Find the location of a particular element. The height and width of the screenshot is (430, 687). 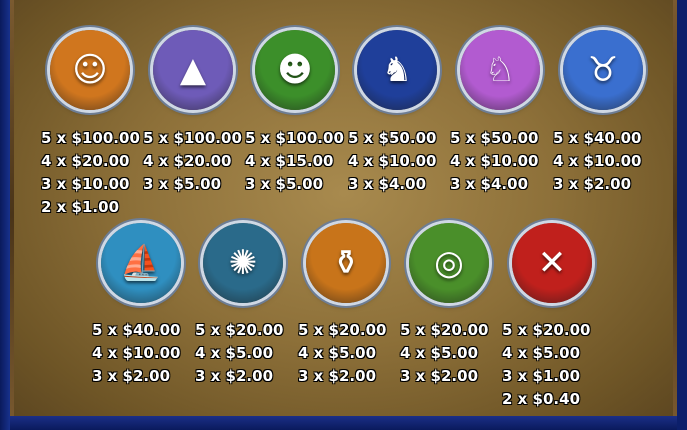

dreamcatcher-pays: 5 x $20.00 4 x $5.00 3 x $2.00 is located at coordinates (239, 353).